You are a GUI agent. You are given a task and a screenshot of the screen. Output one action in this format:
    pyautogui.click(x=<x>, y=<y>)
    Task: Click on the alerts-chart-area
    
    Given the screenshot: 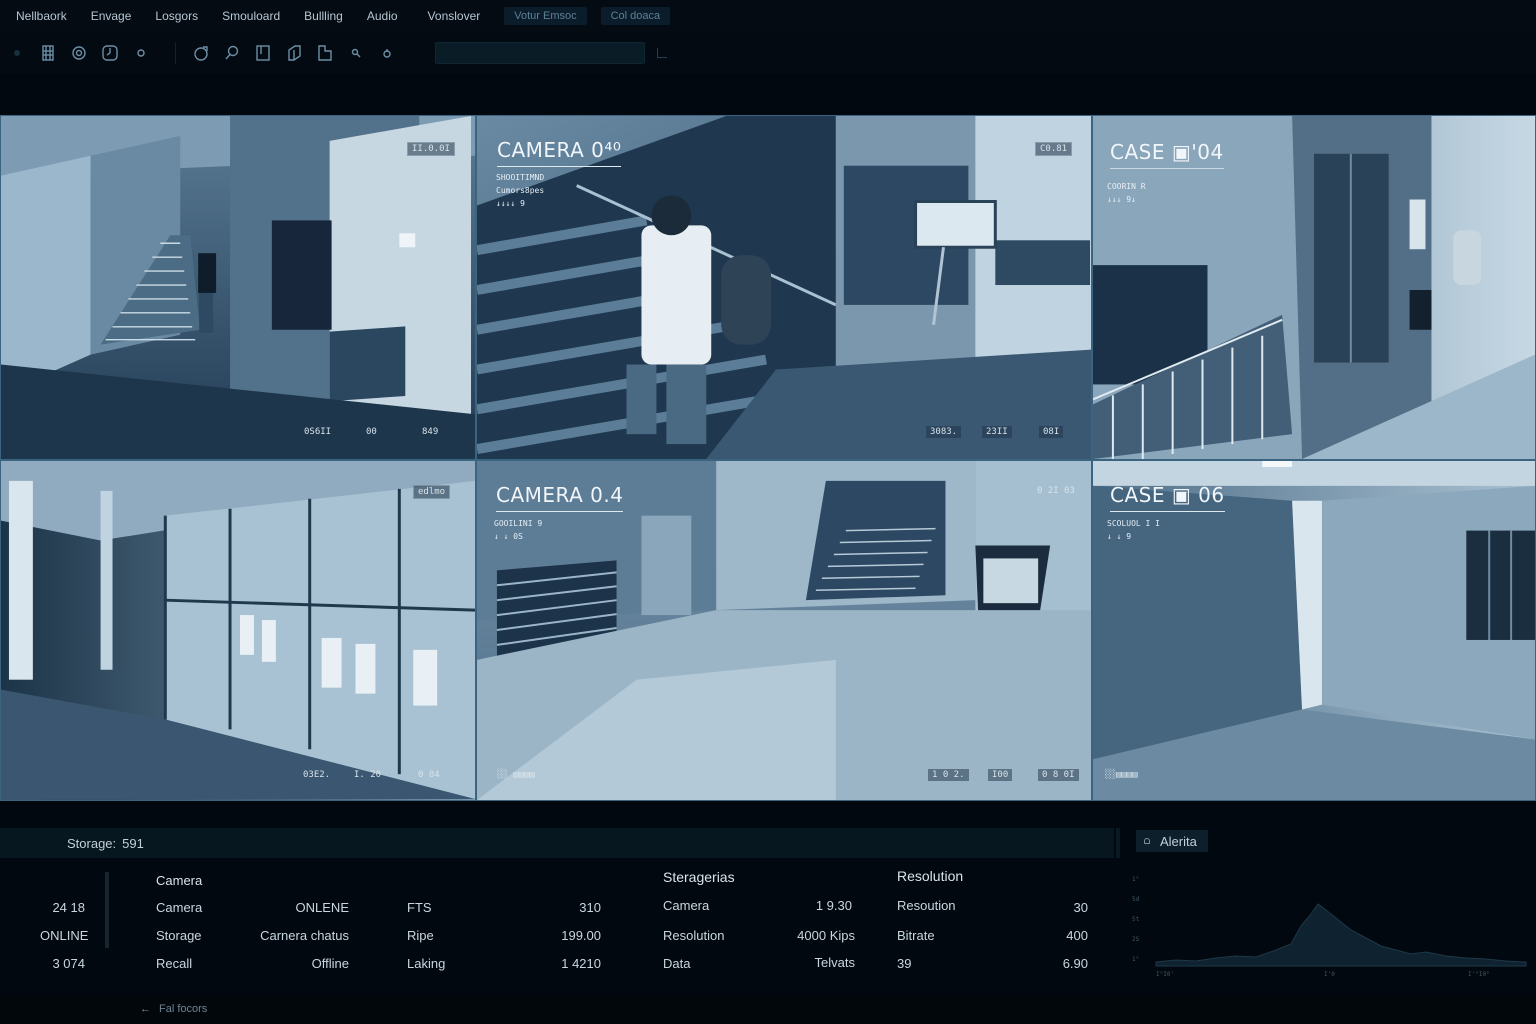 What is the action you would take?
    pyautogui.click(x=1341, y=935)
    